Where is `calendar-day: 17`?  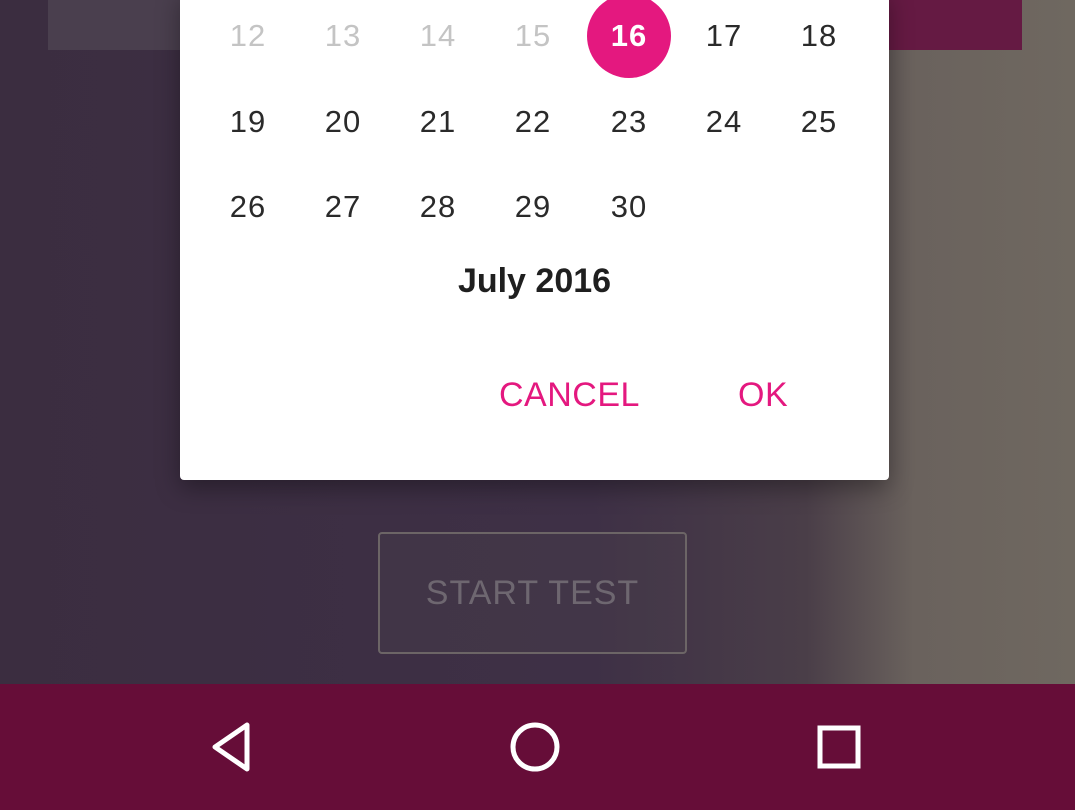 calendar-day: 17 is located at coordinates (724, 39).